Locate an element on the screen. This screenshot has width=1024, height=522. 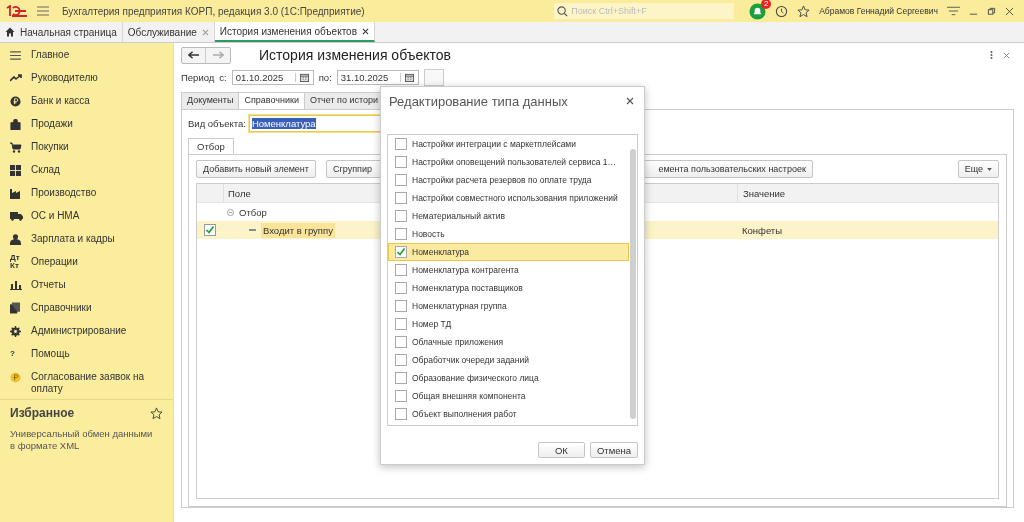
table-cell: Конфеты is located at coordinates (762, 230).